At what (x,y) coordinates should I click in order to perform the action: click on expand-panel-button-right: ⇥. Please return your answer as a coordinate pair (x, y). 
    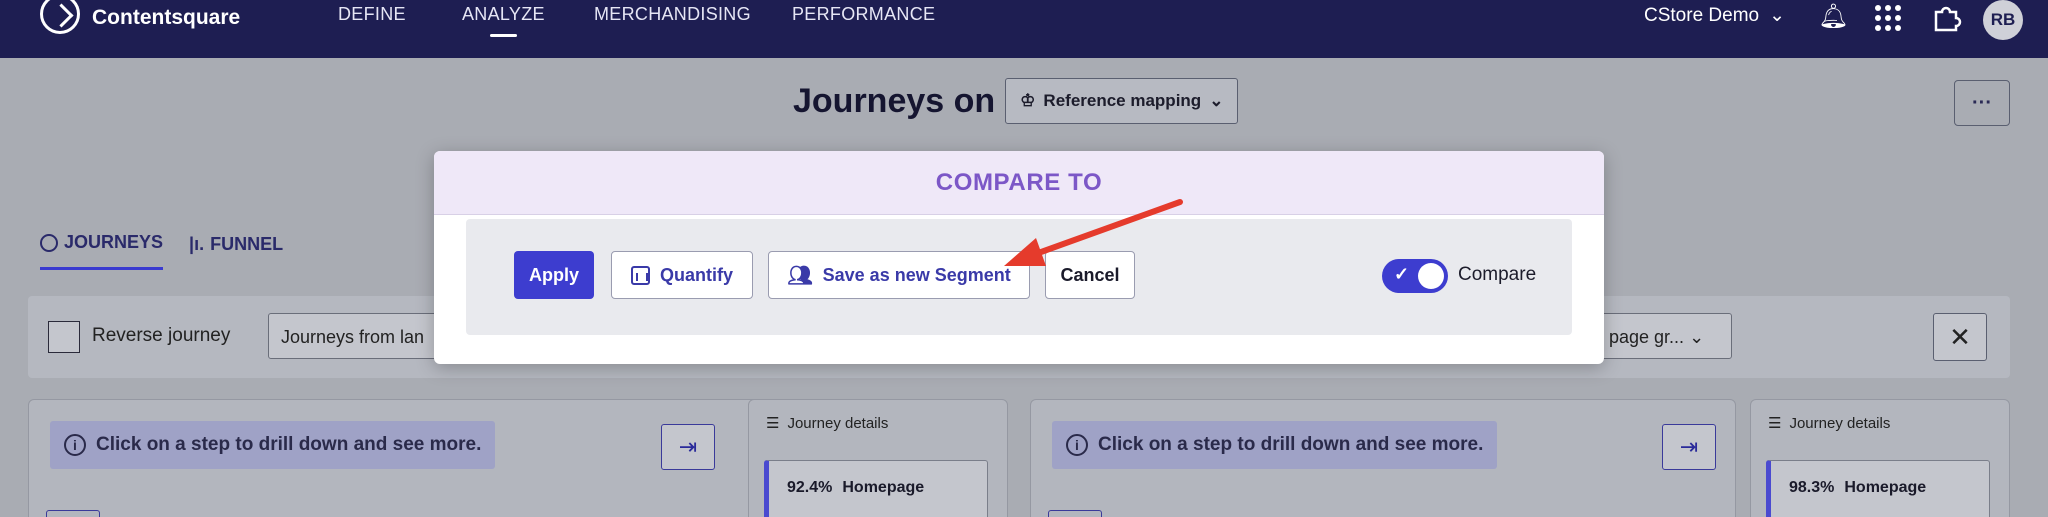
    Looking at the image, I should click on (1689, 447).